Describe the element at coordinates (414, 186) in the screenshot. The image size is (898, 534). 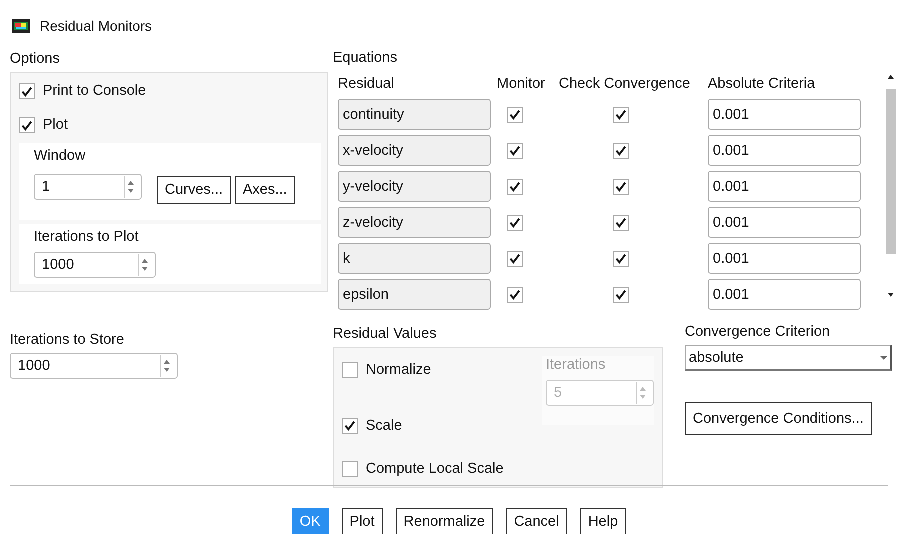
I see `residual-name-field: y-velocity` at that location.